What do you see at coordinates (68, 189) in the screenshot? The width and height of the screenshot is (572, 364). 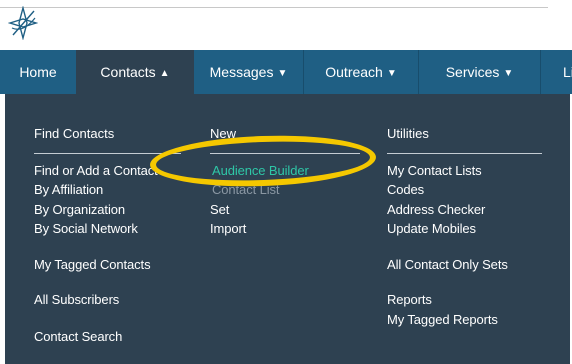 I see `by-affiliation-link: By Affiliation` at bounding box center [68, 189].